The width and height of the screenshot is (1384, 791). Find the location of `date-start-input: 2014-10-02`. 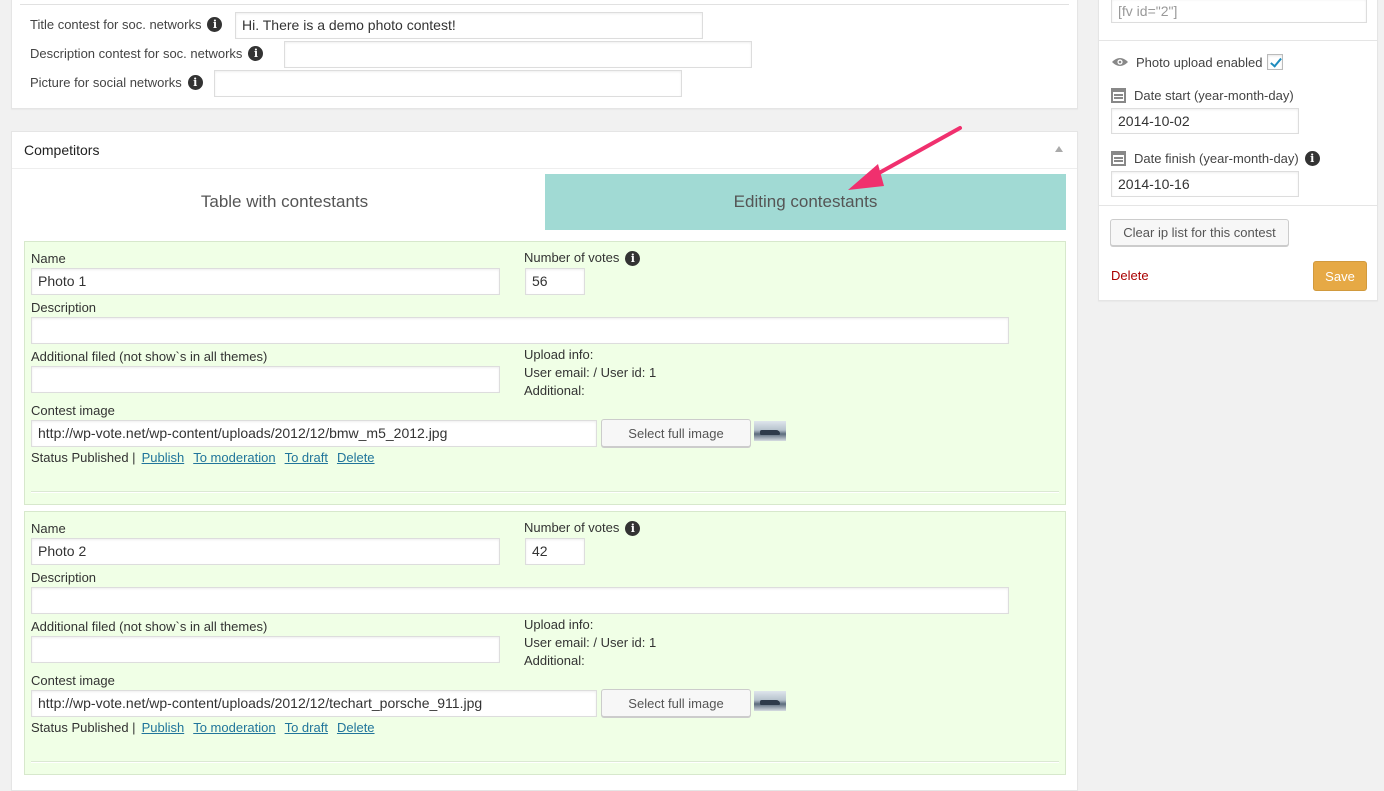

date-start-input: 2014-10-02 is located at coordinates (1205, 121).